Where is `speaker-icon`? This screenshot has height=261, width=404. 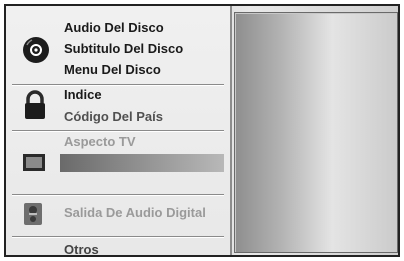
speaker-icon is located at coordinates (33, 214).